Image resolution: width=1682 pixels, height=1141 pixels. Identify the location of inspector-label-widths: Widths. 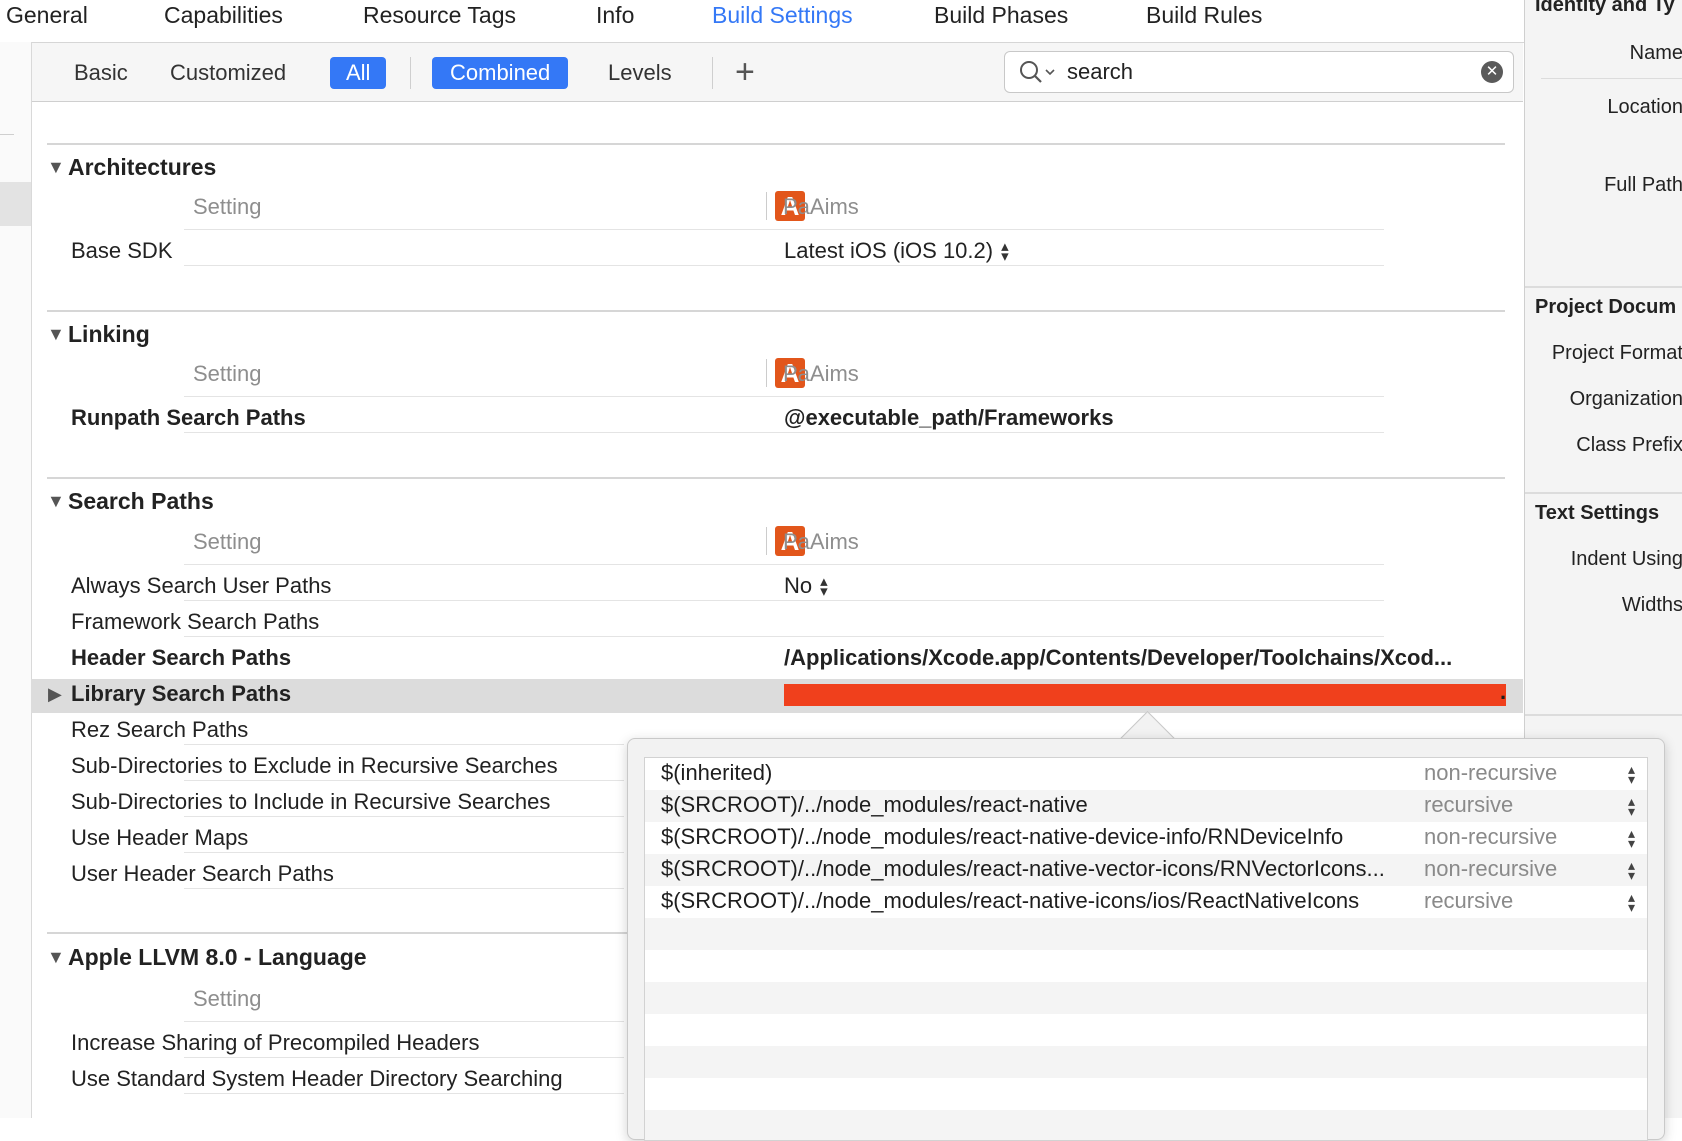
(1651, 605).